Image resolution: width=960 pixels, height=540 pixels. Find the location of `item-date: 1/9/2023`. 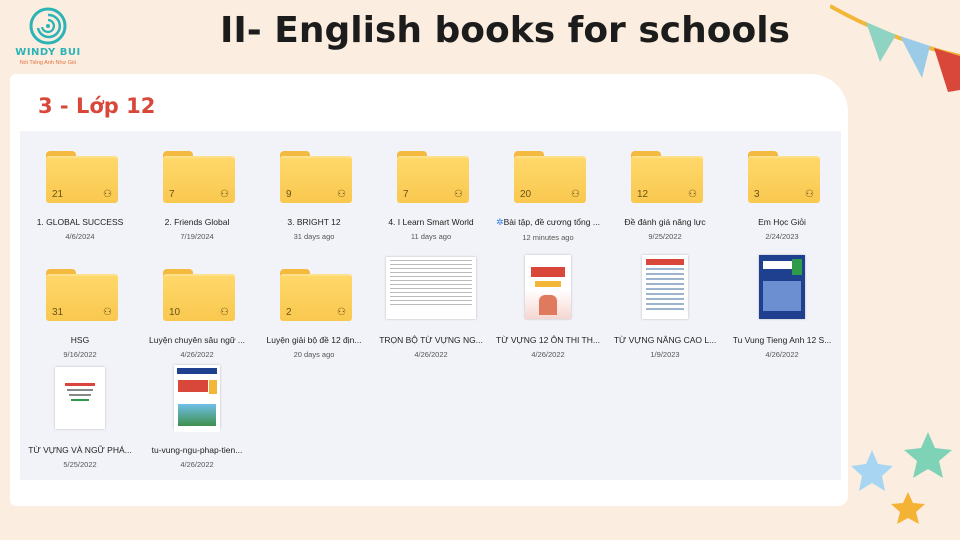

item-date: 1/9/2023 is located at coordinates (665, 354).